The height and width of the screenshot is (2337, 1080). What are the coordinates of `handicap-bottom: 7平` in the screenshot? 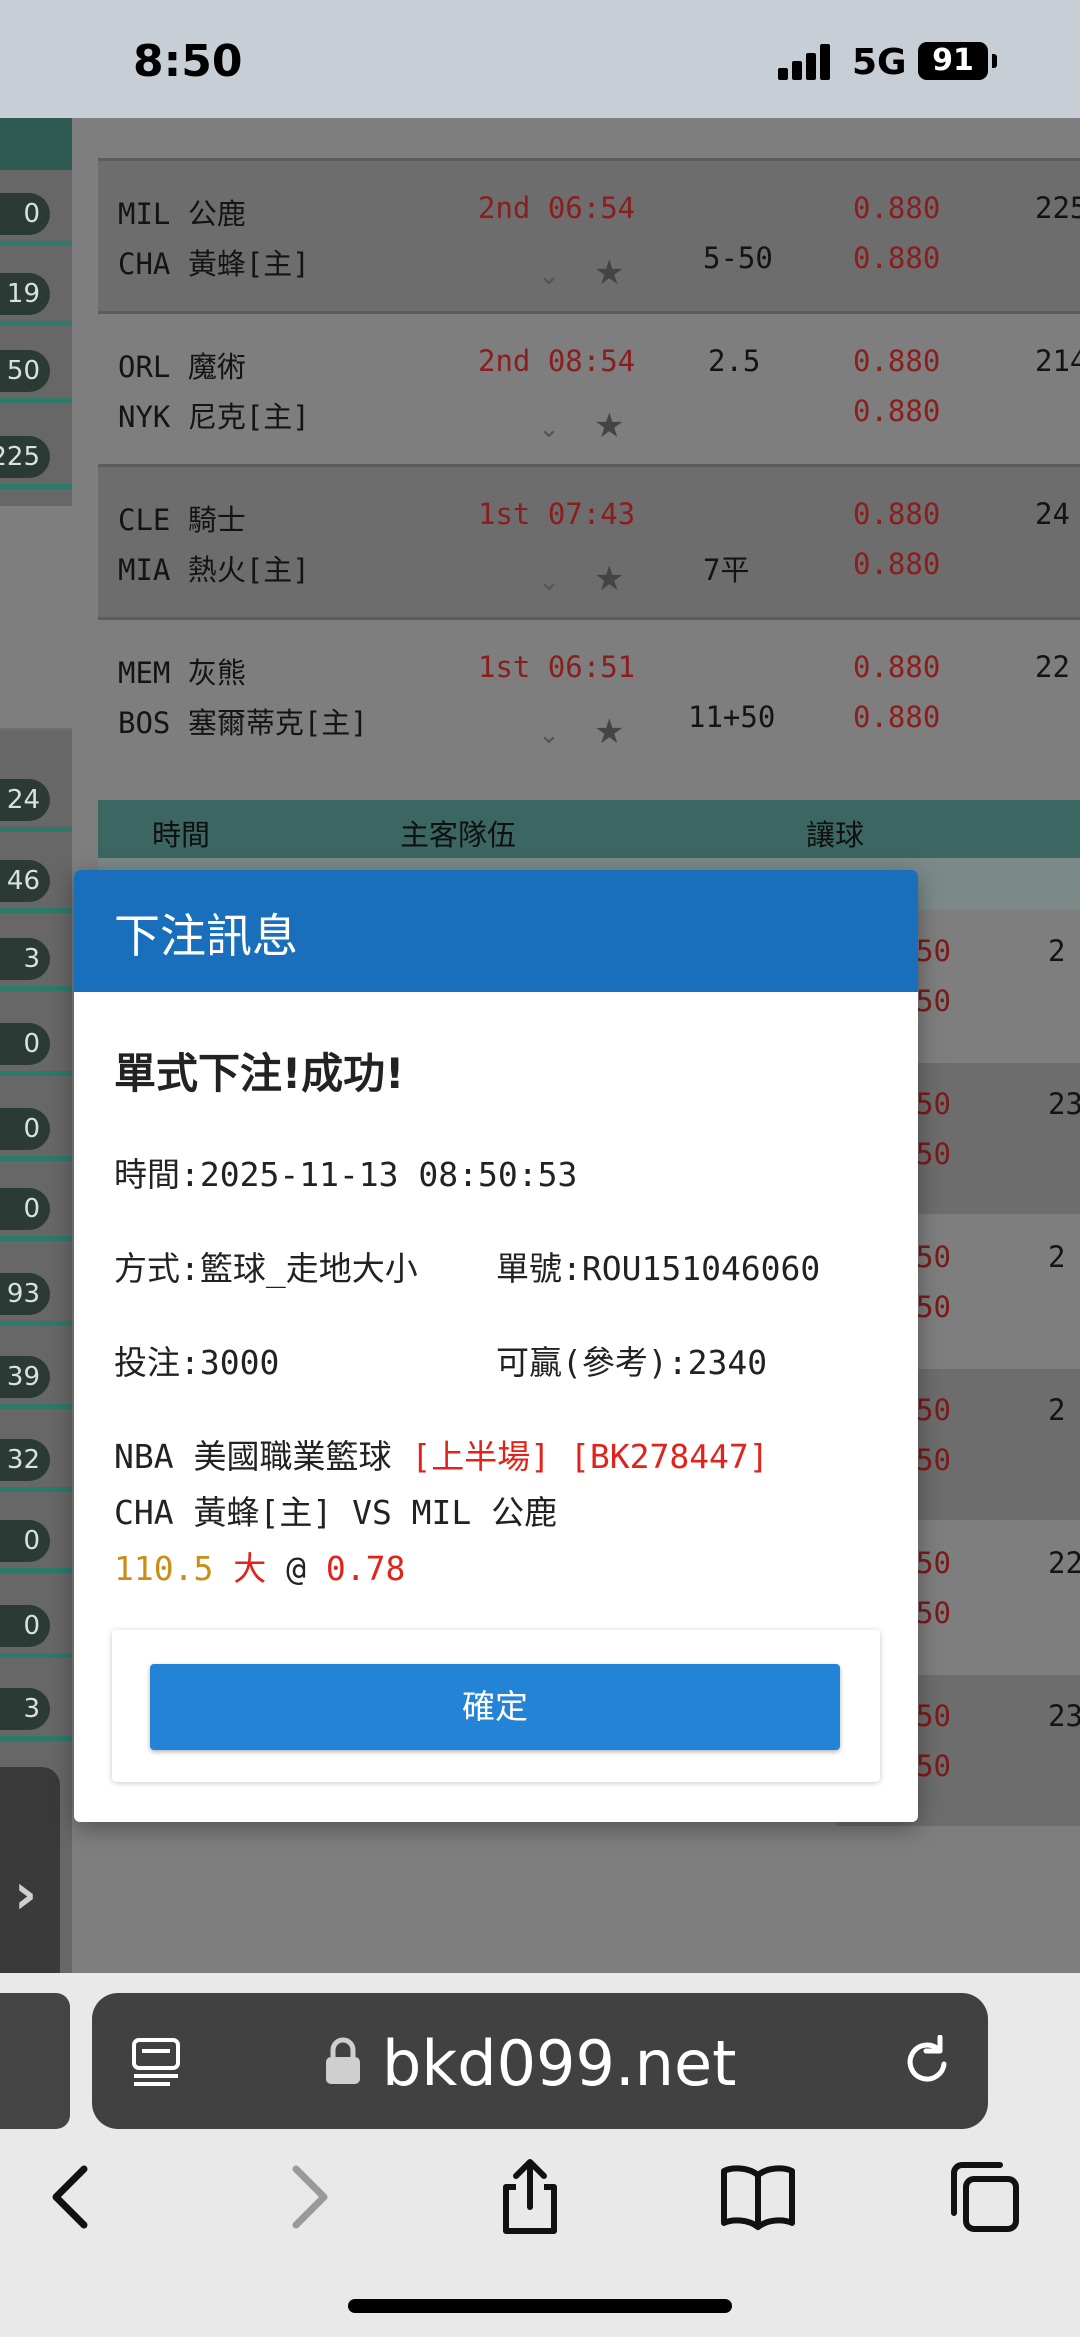 It's located at (726, 570).